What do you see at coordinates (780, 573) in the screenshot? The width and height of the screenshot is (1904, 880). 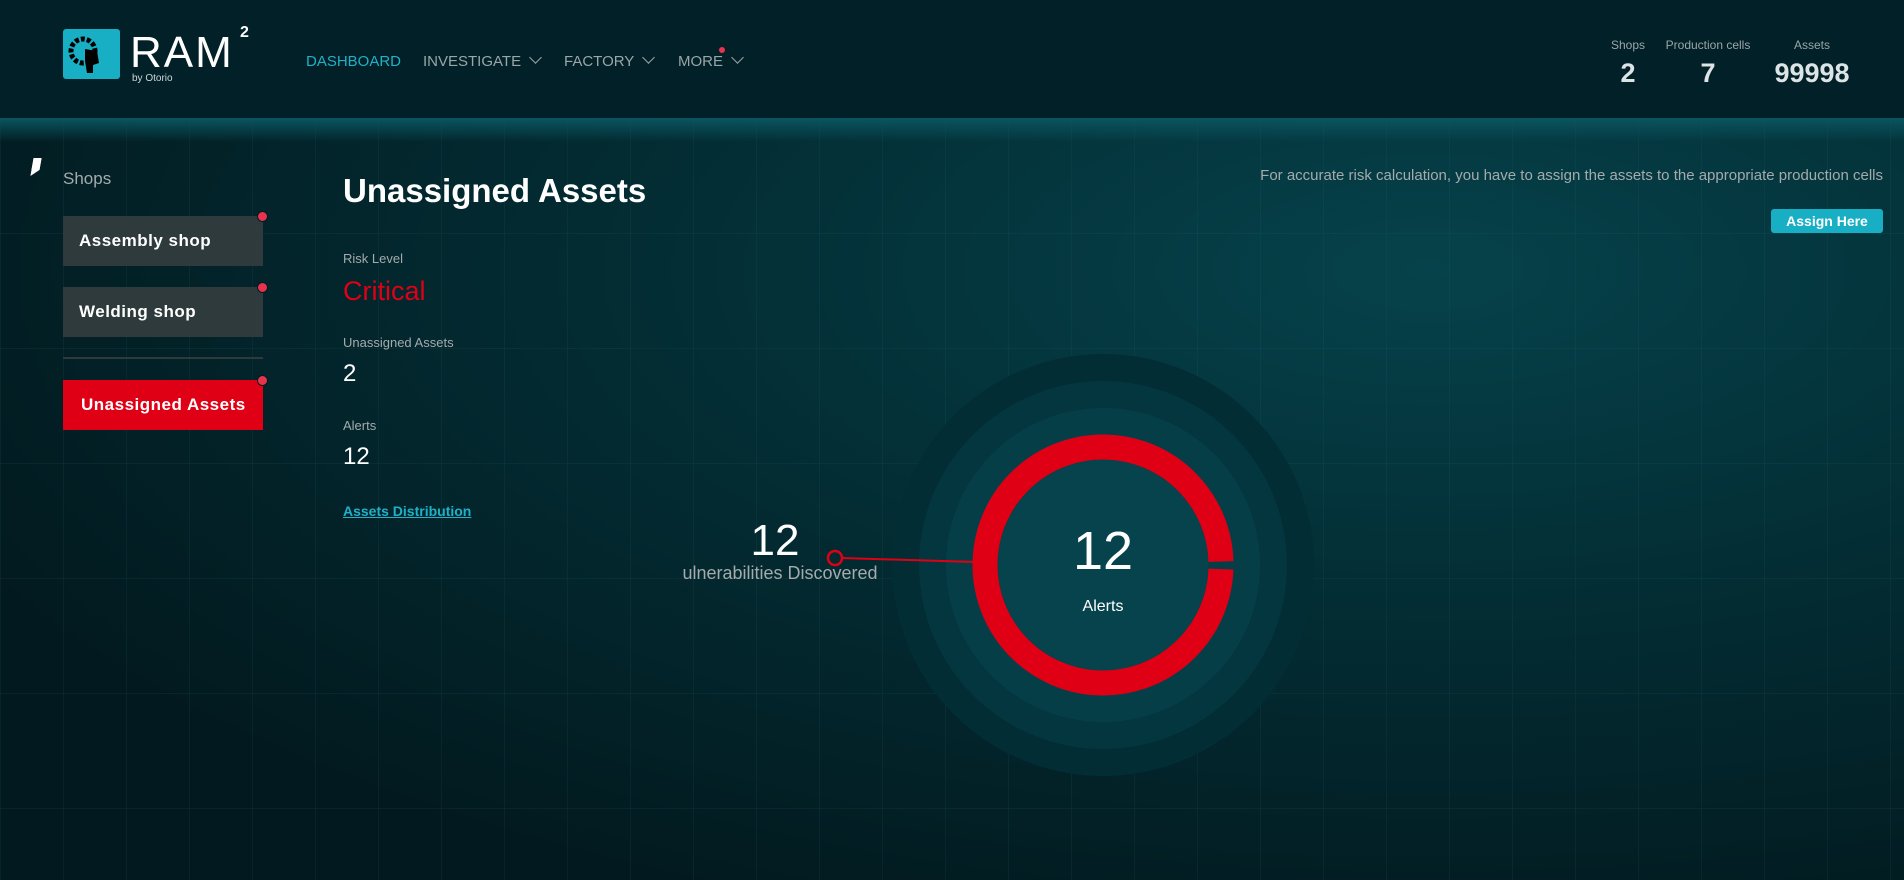 I see `vulnerabilities-label: ulnerabilities Discovered` at bounding box center [780, 573].